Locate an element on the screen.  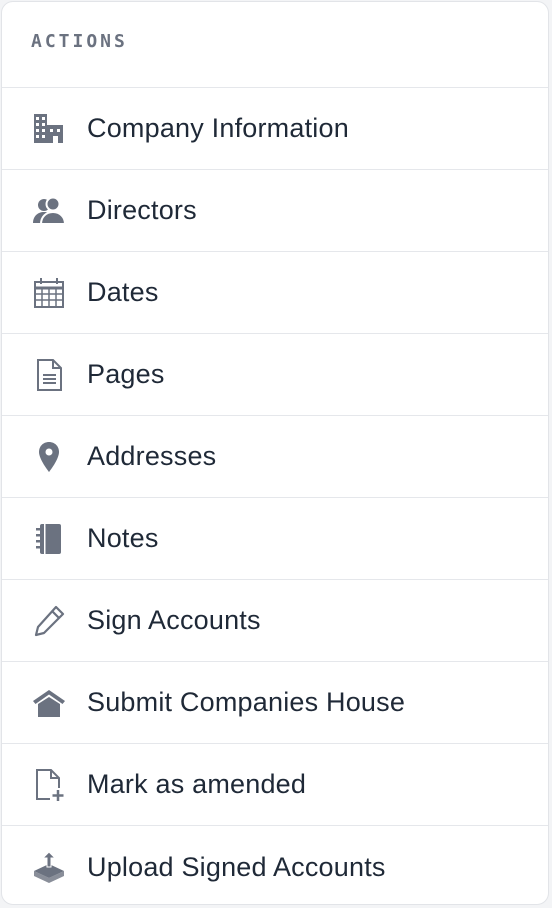
action-sign-accounts: Sign Accounts is located at coordinates (275, 621).